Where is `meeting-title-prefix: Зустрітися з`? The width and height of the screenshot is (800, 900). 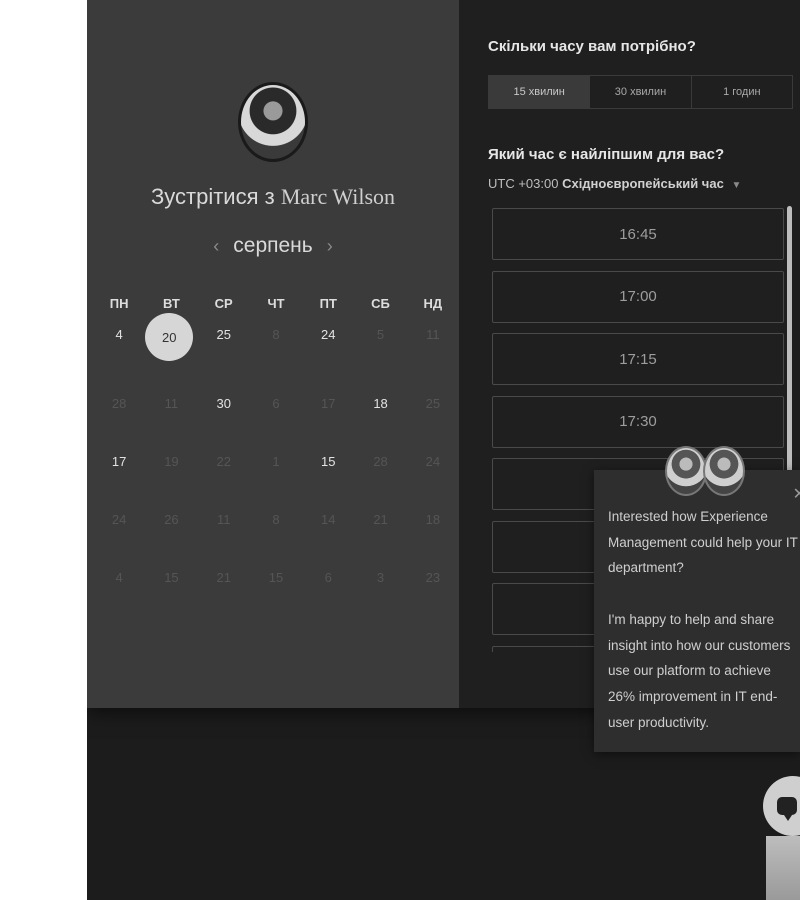
meeting-title-prefix: Зустрітися з is located at coordinates (212, 196).